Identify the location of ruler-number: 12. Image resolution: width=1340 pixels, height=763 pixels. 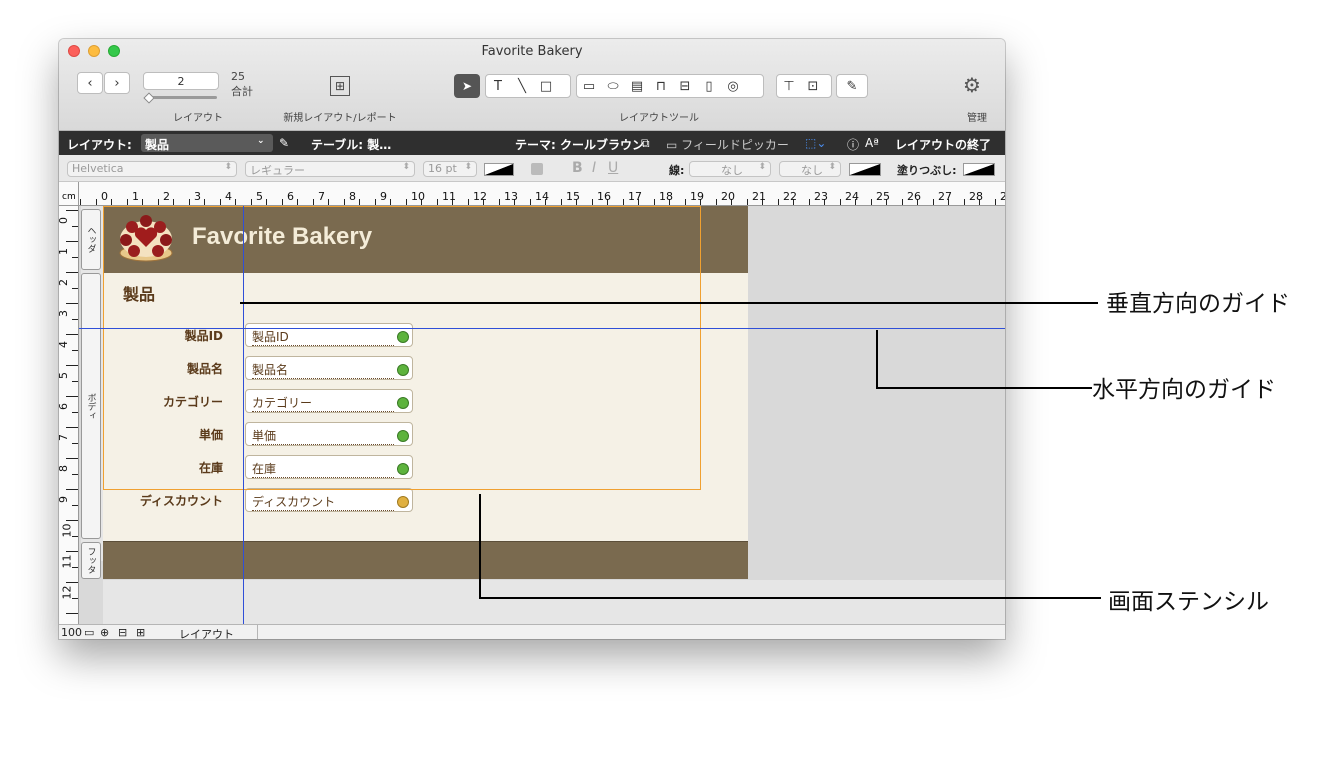
(480, 196).